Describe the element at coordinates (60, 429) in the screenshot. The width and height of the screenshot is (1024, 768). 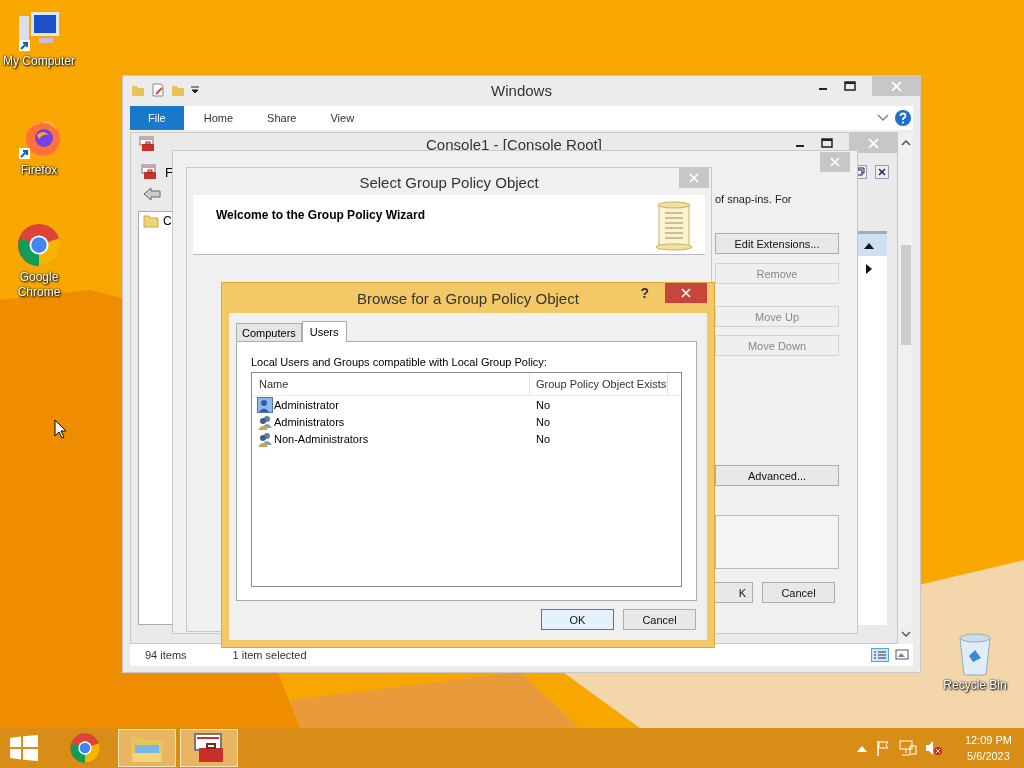
I see `mouse-cursor-icon` at that location.